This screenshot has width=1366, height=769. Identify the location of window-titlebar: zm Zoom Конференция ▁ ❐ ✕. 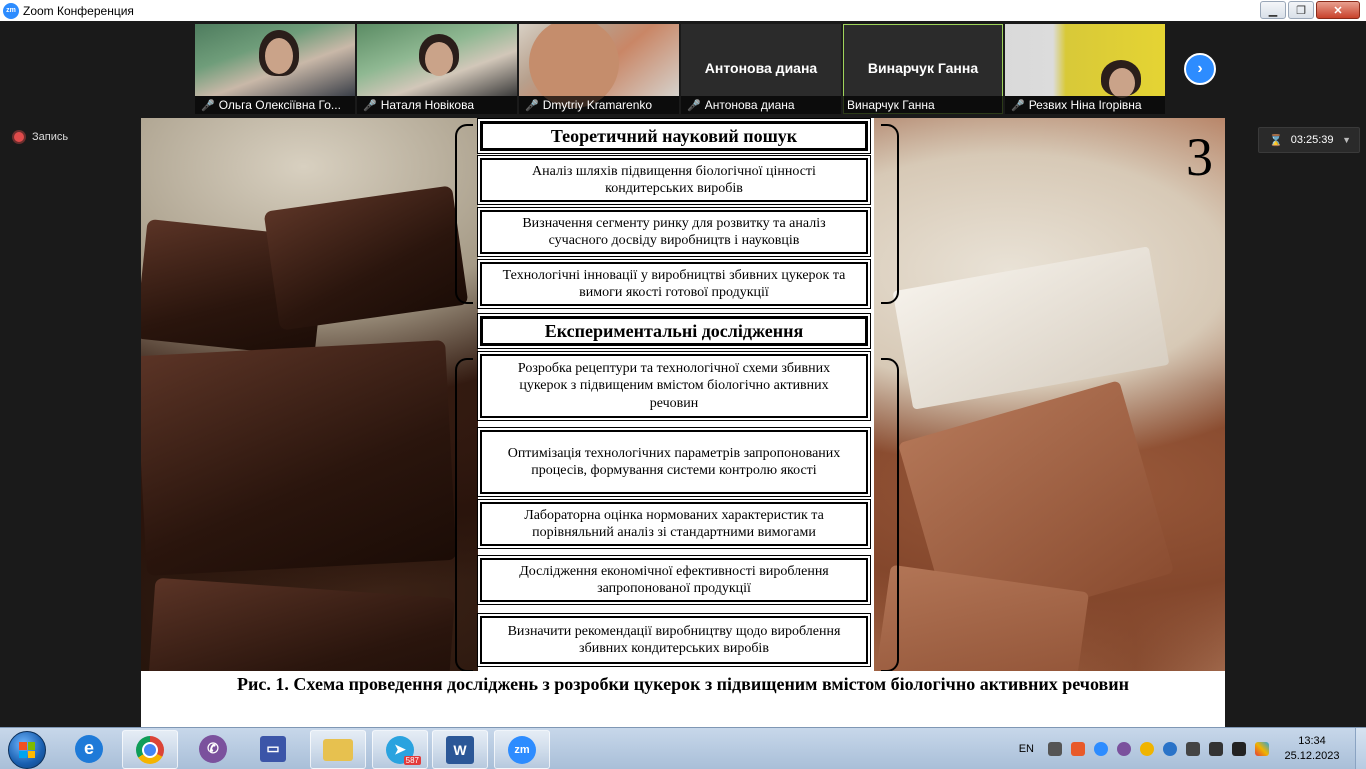
(683, 10).